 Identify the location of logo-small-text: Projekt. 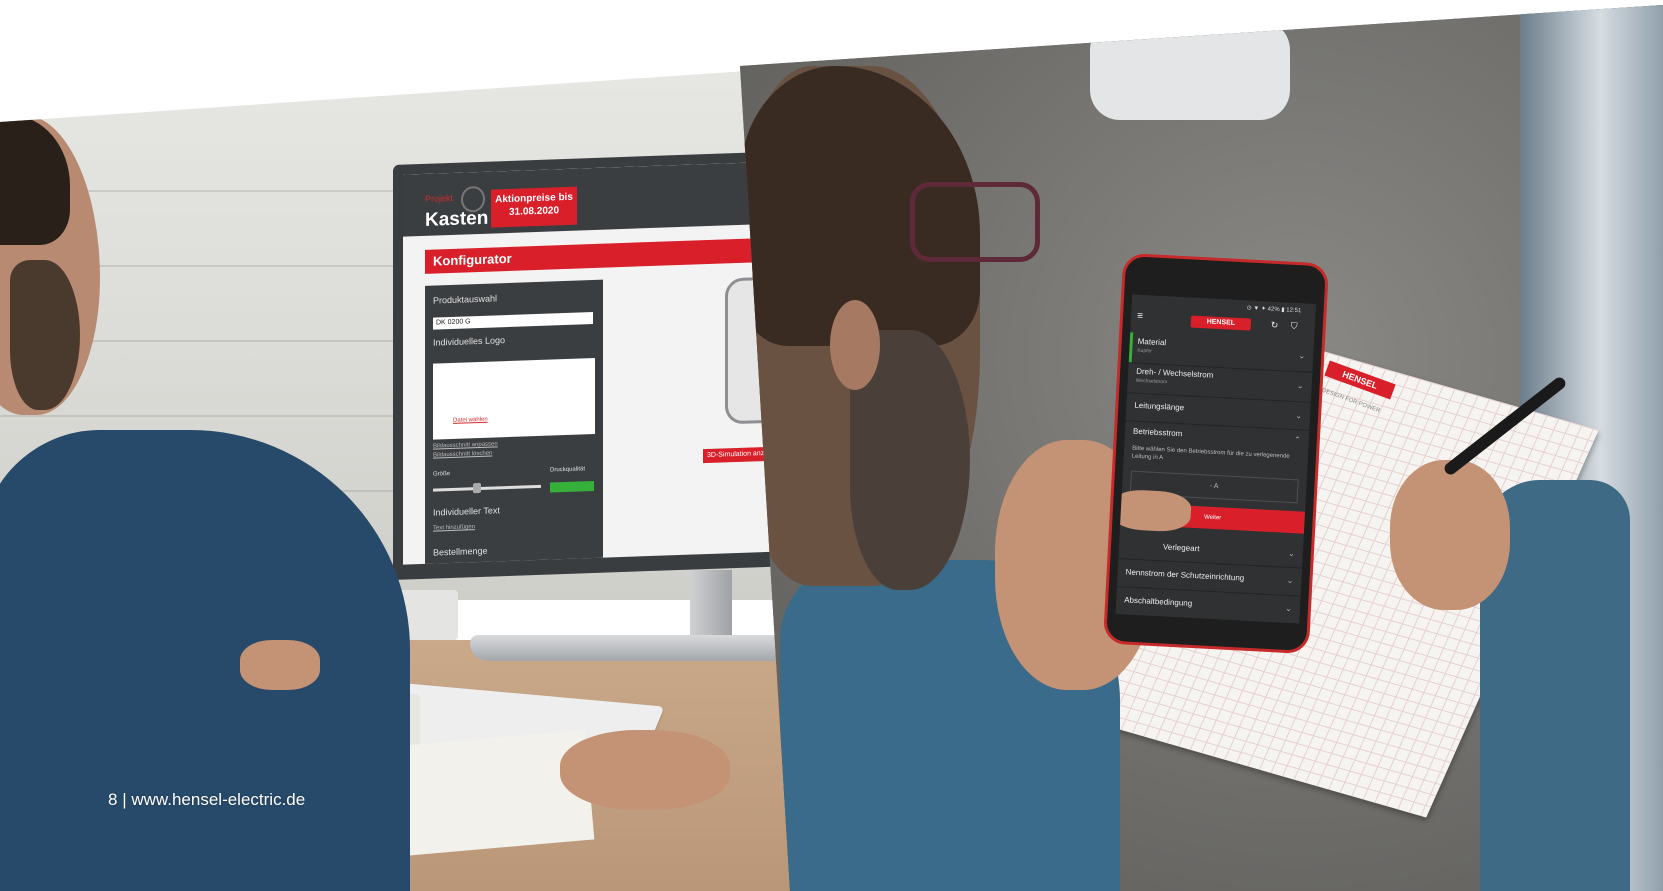
(439, 198).